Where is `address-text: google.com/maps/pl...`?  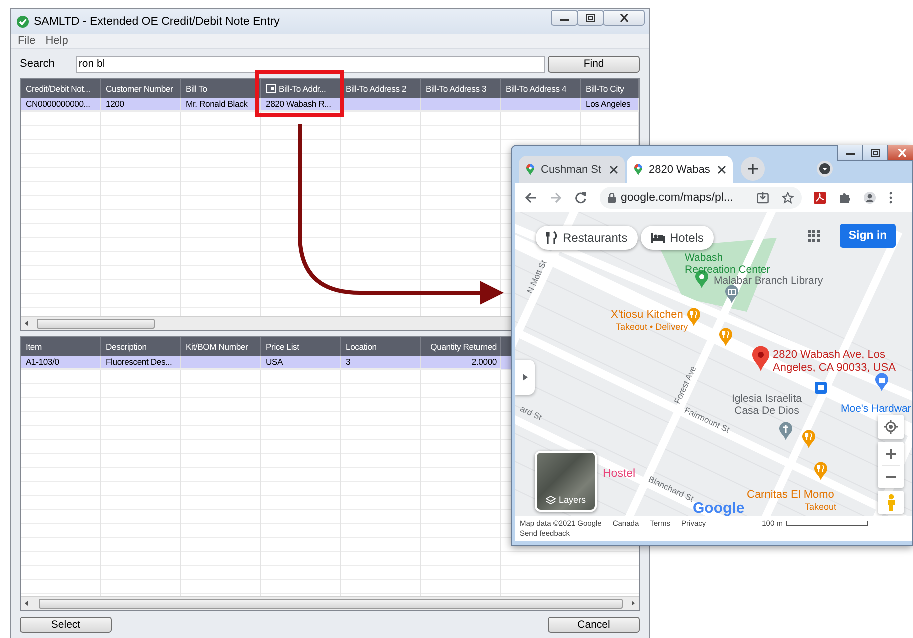 address-text: google.com/maps/pl... is located at coordinates (678, 198).